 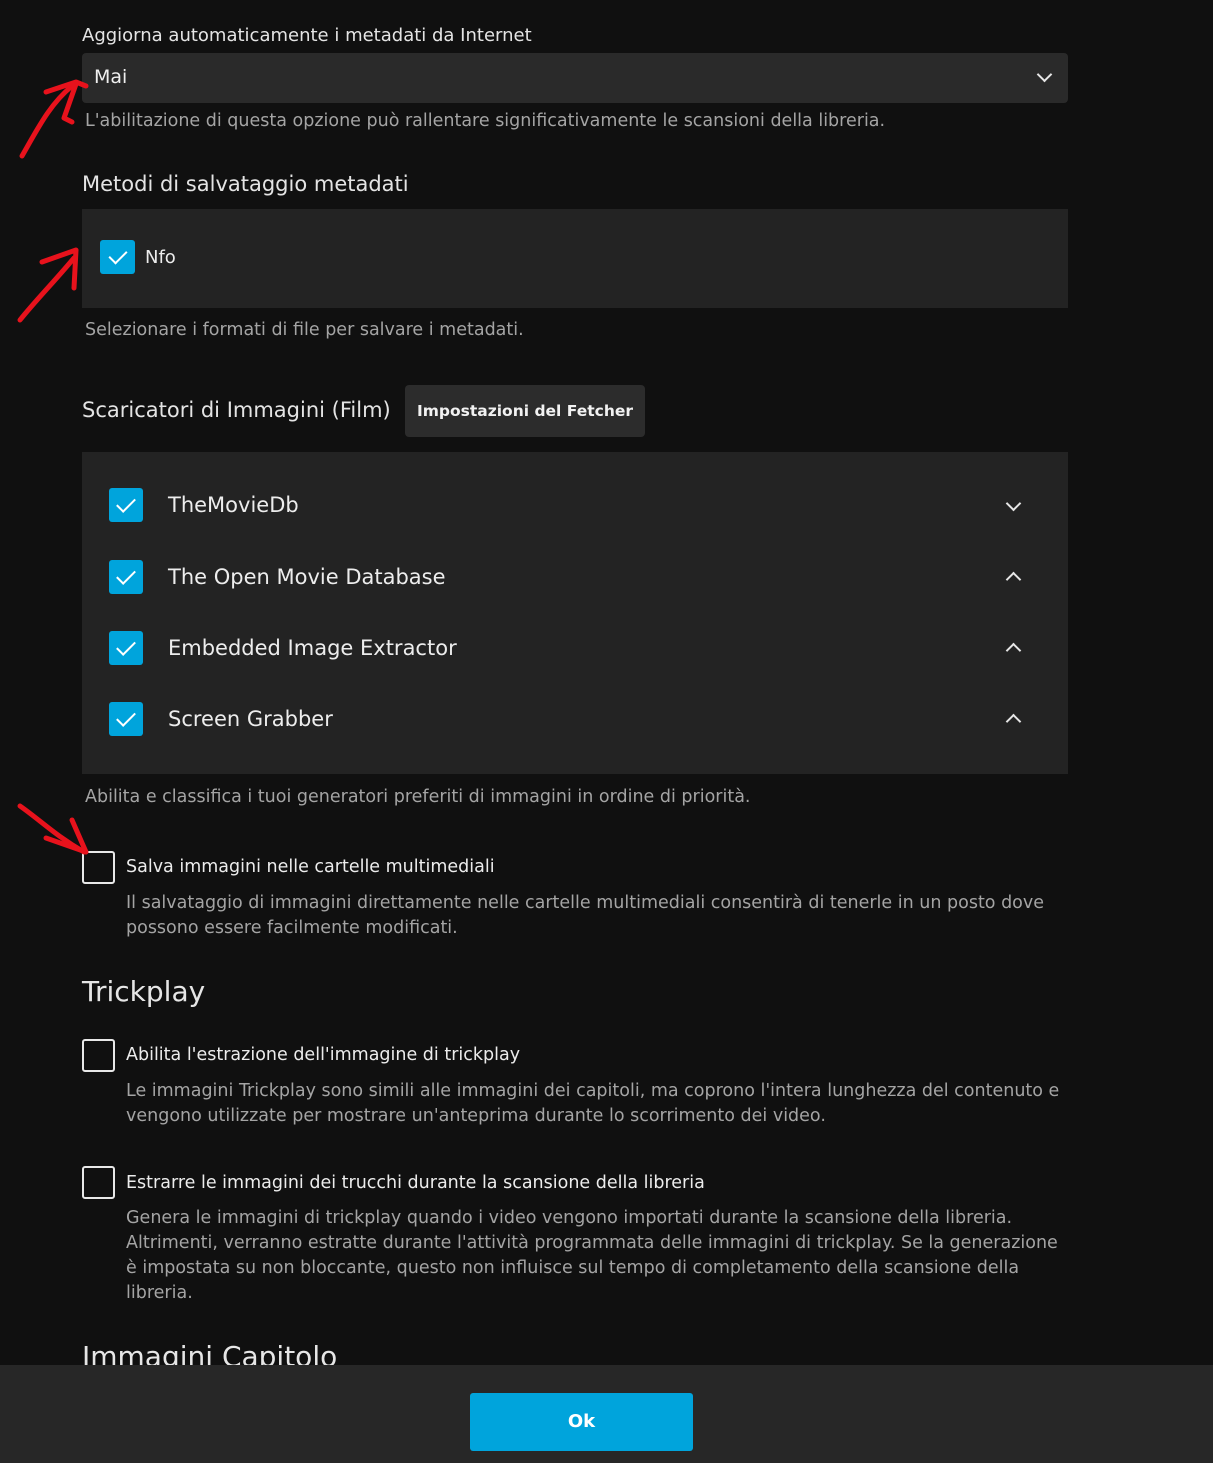 I want to click on annotation-arrow-2-head, so click(x=59, y=269).